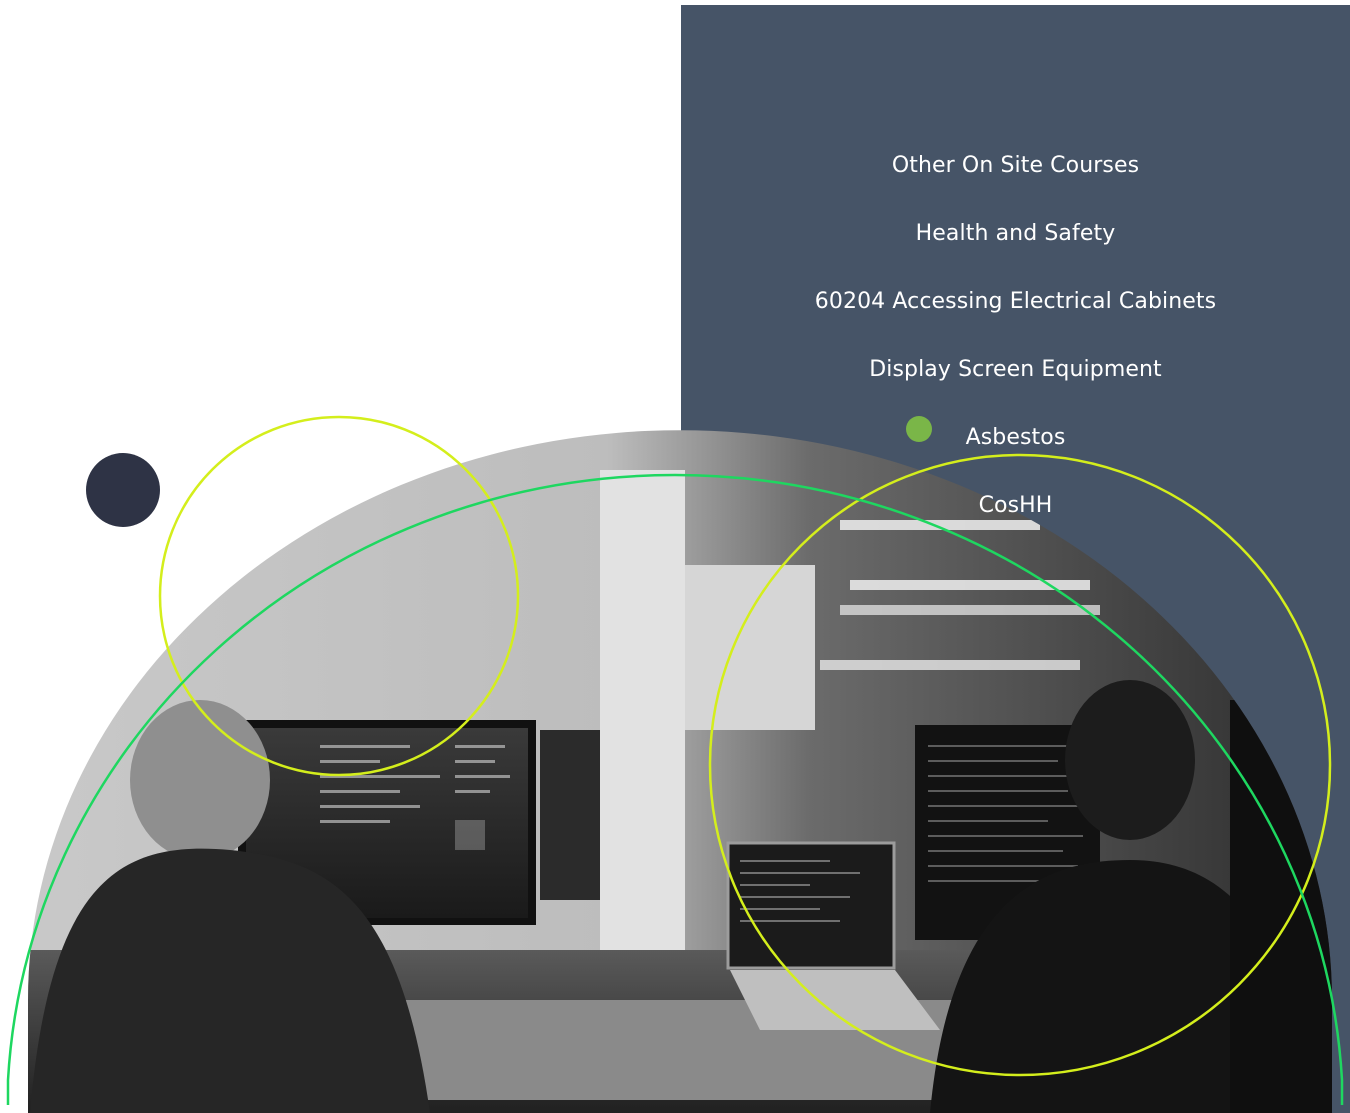 Image resolution: width=1350 pixels, height=1113 pixels. What do you see at coordinates (1015, 369) in the screenshot?
I see `course-item-display-screen: Display Screen Equipment` at bounding box center [1015, 369].